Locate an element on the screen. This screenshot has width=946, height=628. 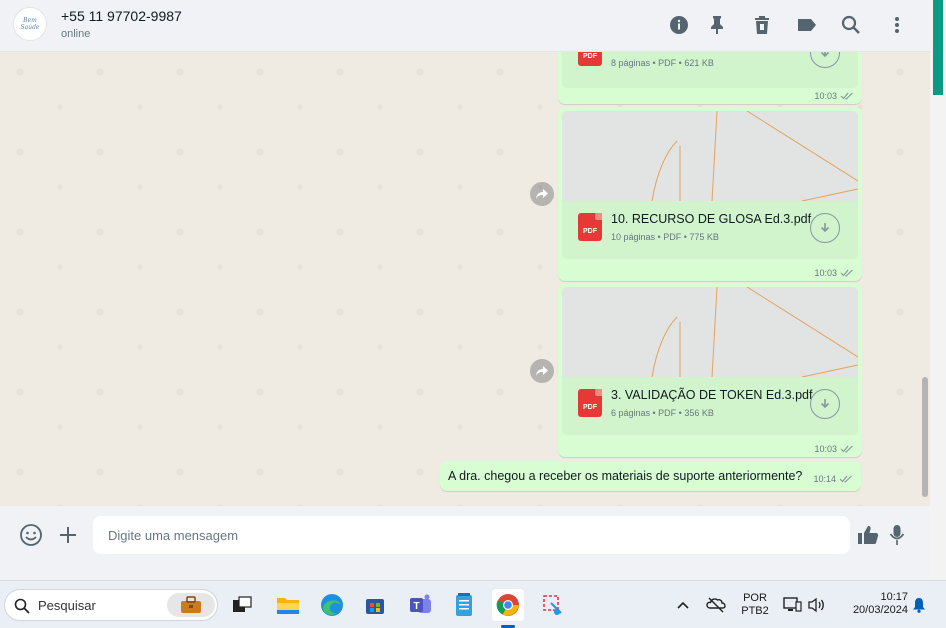
search-label: Pesquisar is located at coordinates (67, 605).